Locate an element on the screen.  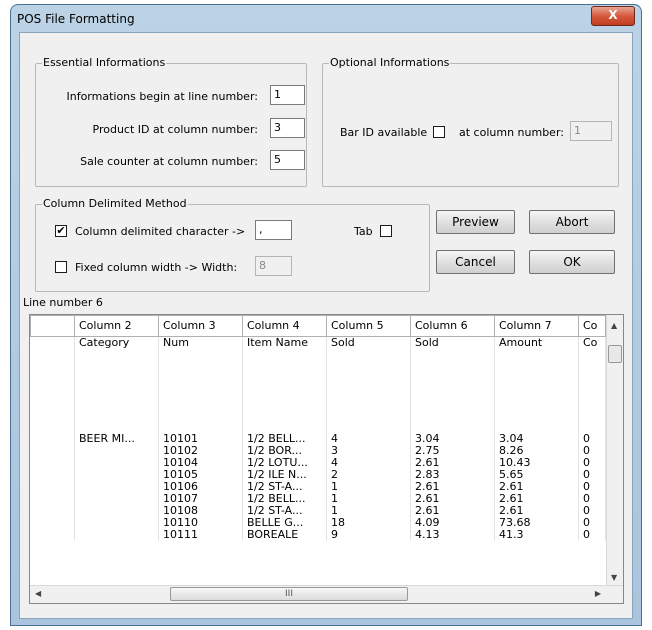
begin-line-input: 1 is located at coordinates (287, 95).